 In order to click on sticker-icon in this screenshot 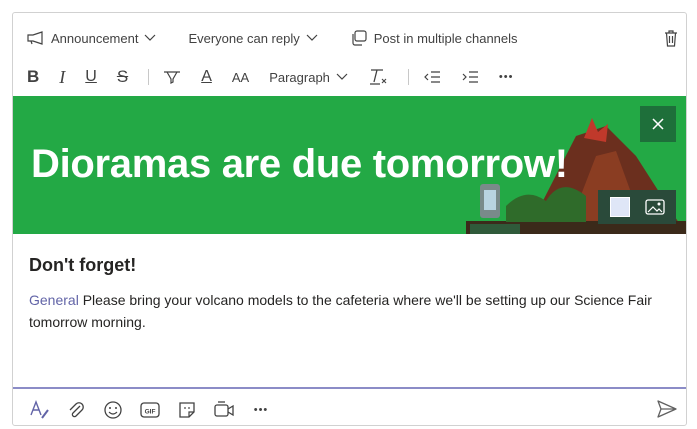, I will do `click(187, 410)`.